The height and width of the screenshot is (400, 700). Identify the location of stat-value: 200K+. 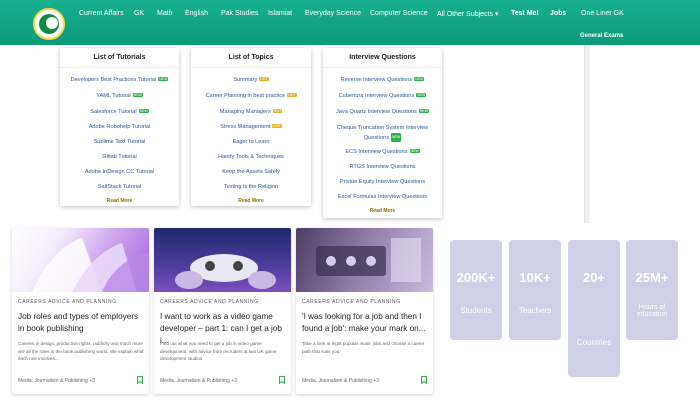
(476, 277).